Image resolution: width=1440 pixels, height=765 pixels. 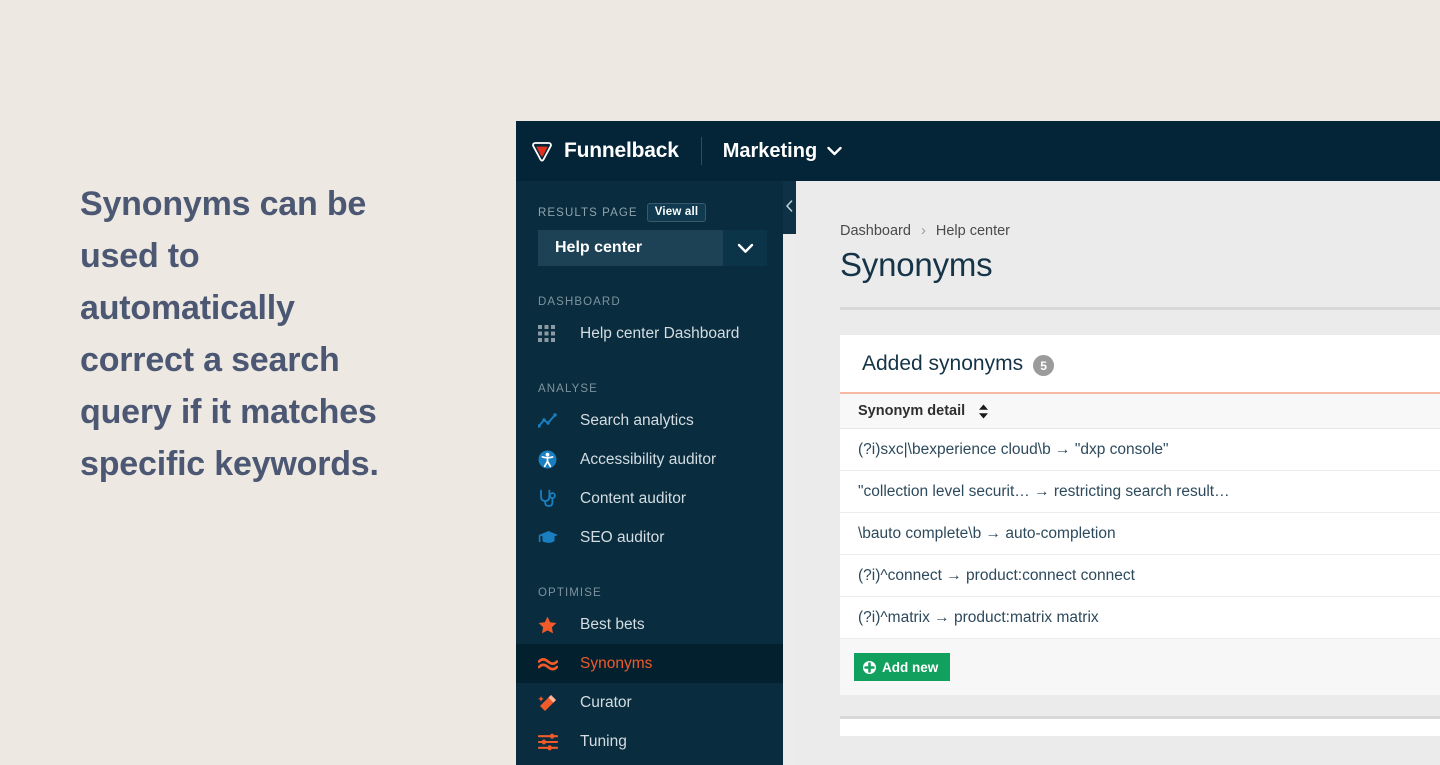 What do you see at coordinates (552, 333) in the screenshot?
I see `grid-icon` at bounding box center [552, 333].